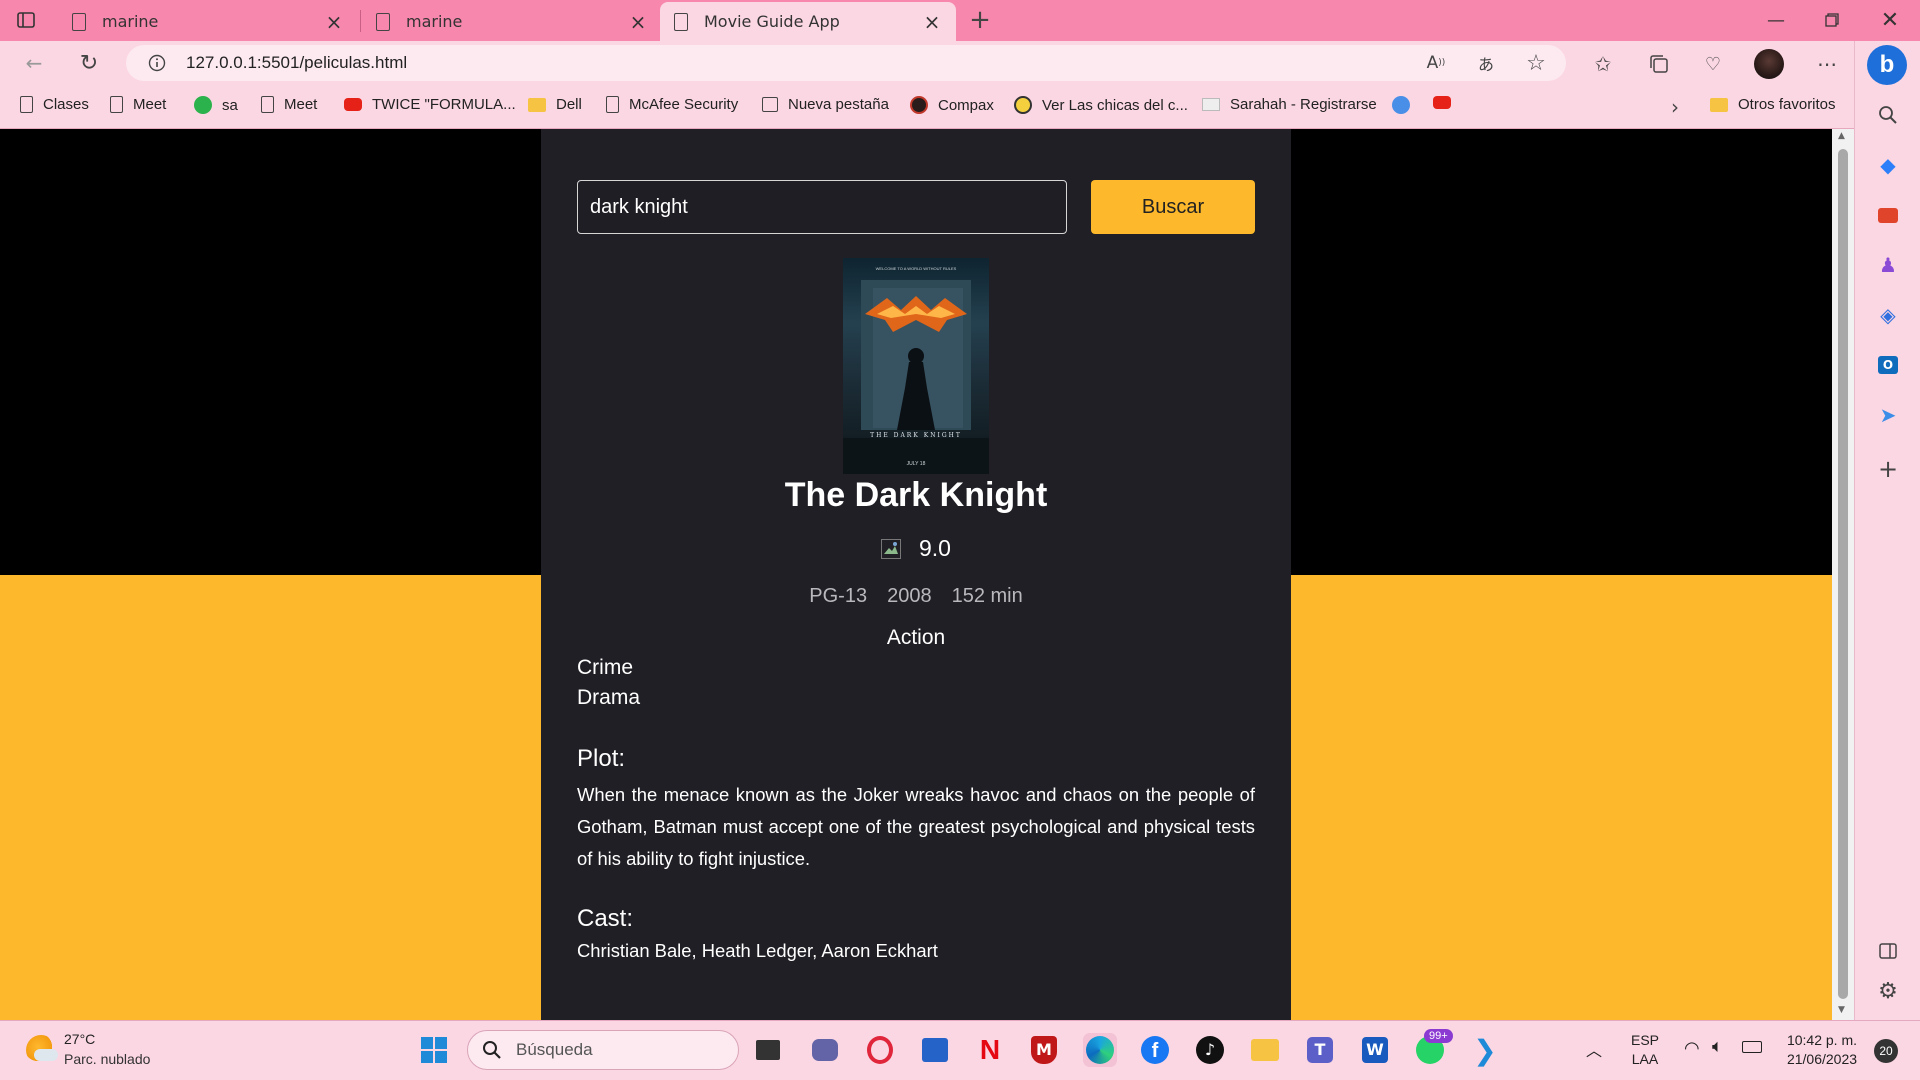  I want to click on teams-chat-icon, so click(825, 1050).